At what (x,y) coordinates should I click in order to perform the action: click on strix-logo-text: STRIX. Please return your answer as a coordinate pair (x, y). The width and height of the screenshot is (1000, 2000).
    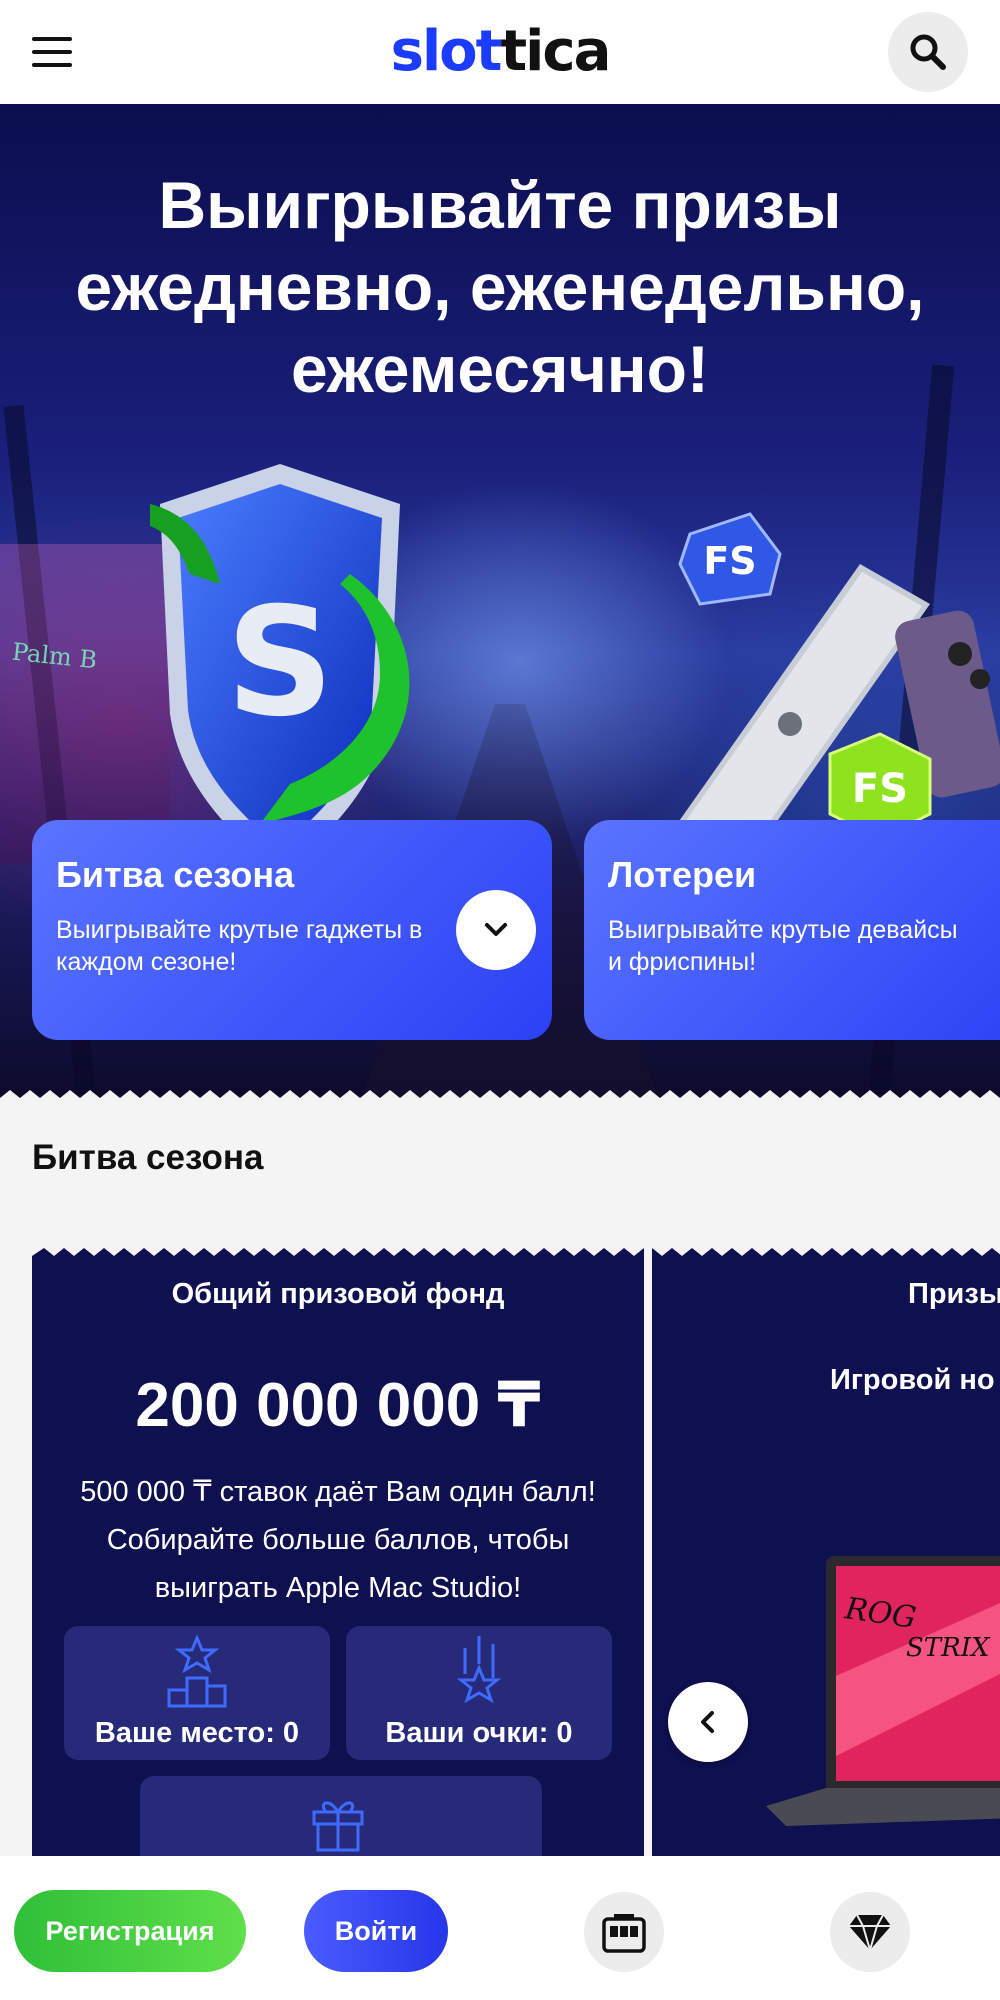
    Looking at the image, I should click on (948, 1648).